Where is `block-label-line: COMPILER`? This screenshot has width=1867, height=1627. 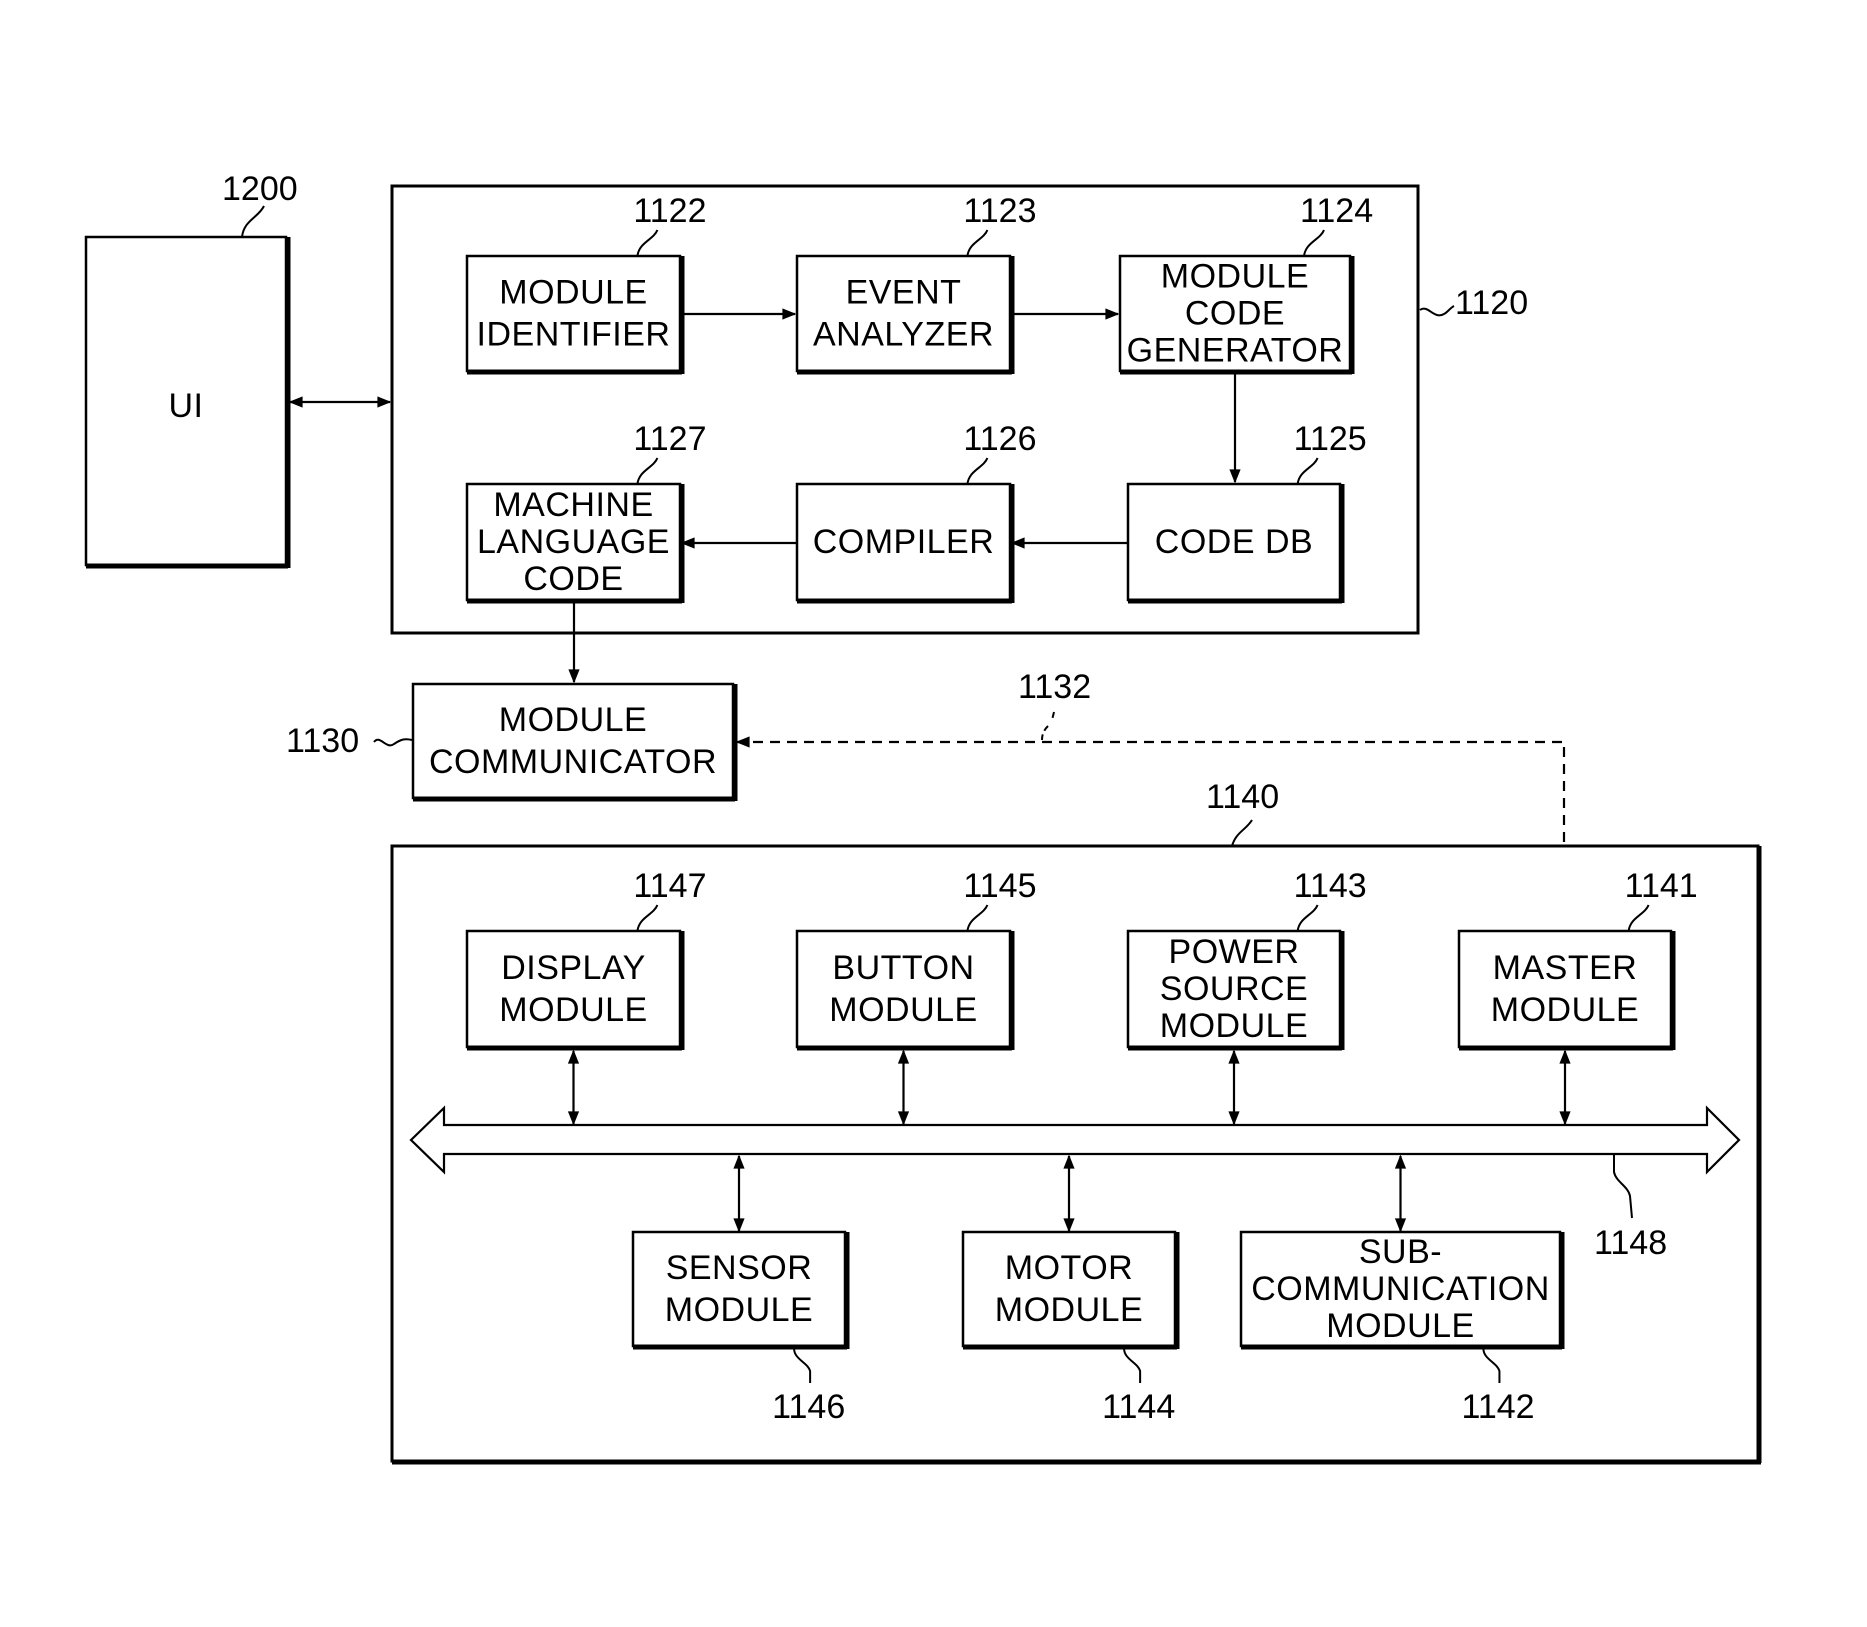 block-label-line: COMPILER is located at coordinates (904, 542).